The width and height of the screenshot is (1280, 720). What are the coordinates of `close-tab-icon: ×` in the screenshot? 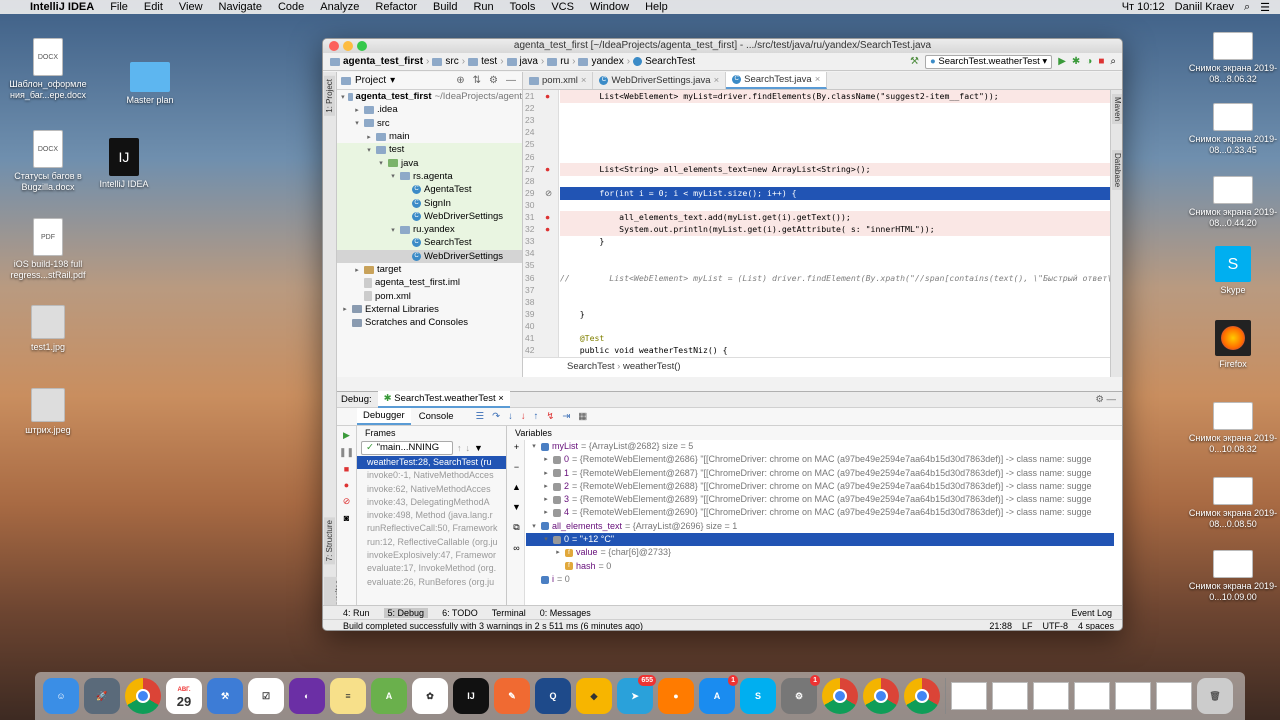 It's located at (818, 79).